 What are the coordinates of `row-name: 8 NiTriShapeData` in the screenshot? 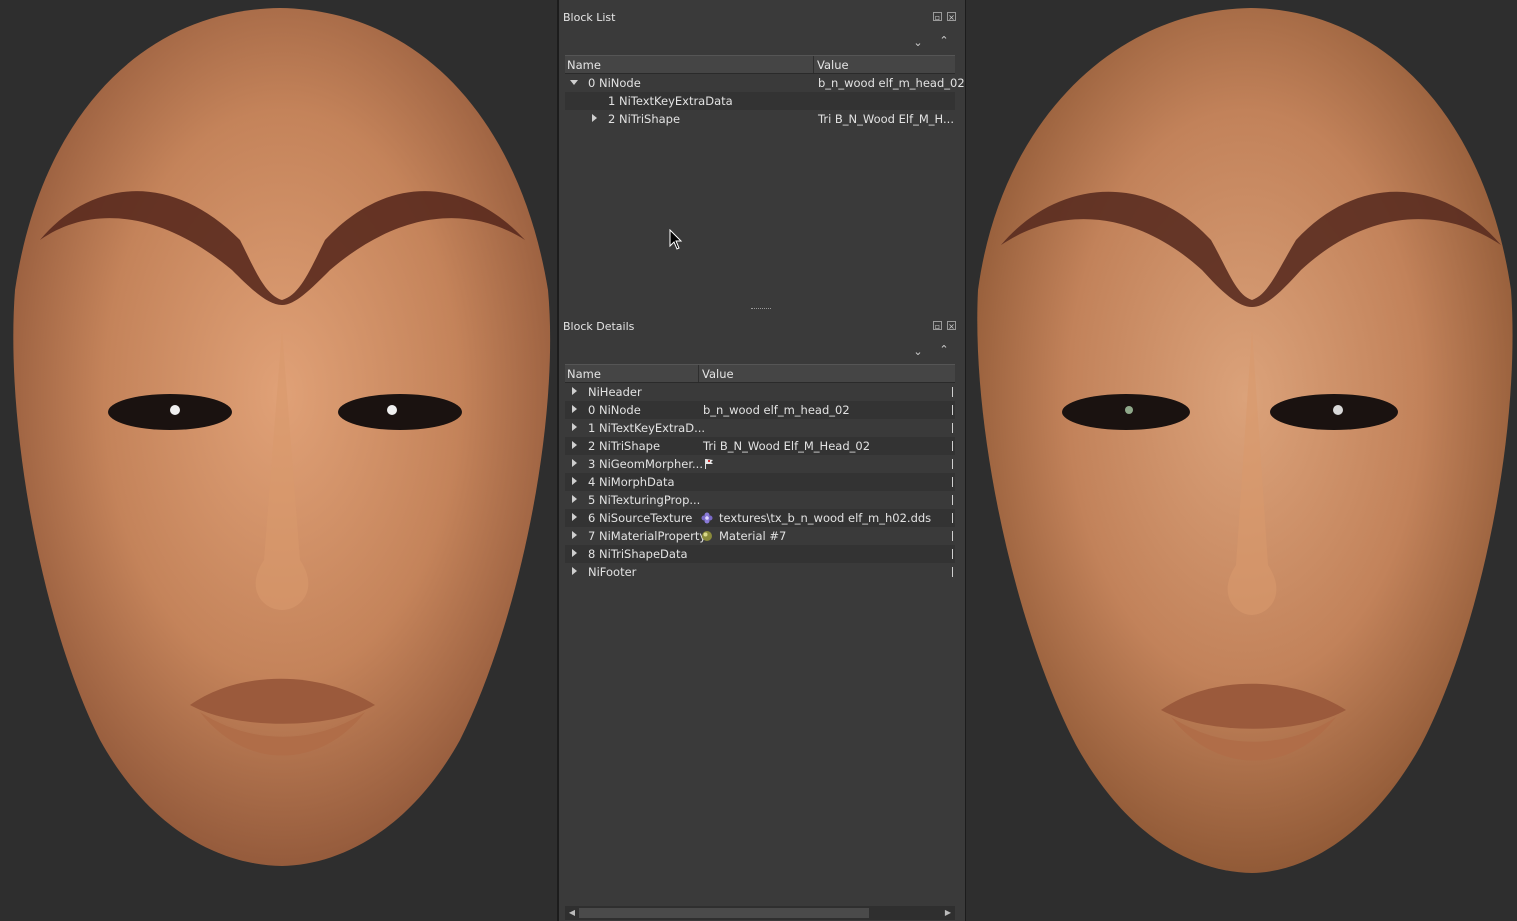 It's located at (638, 554).